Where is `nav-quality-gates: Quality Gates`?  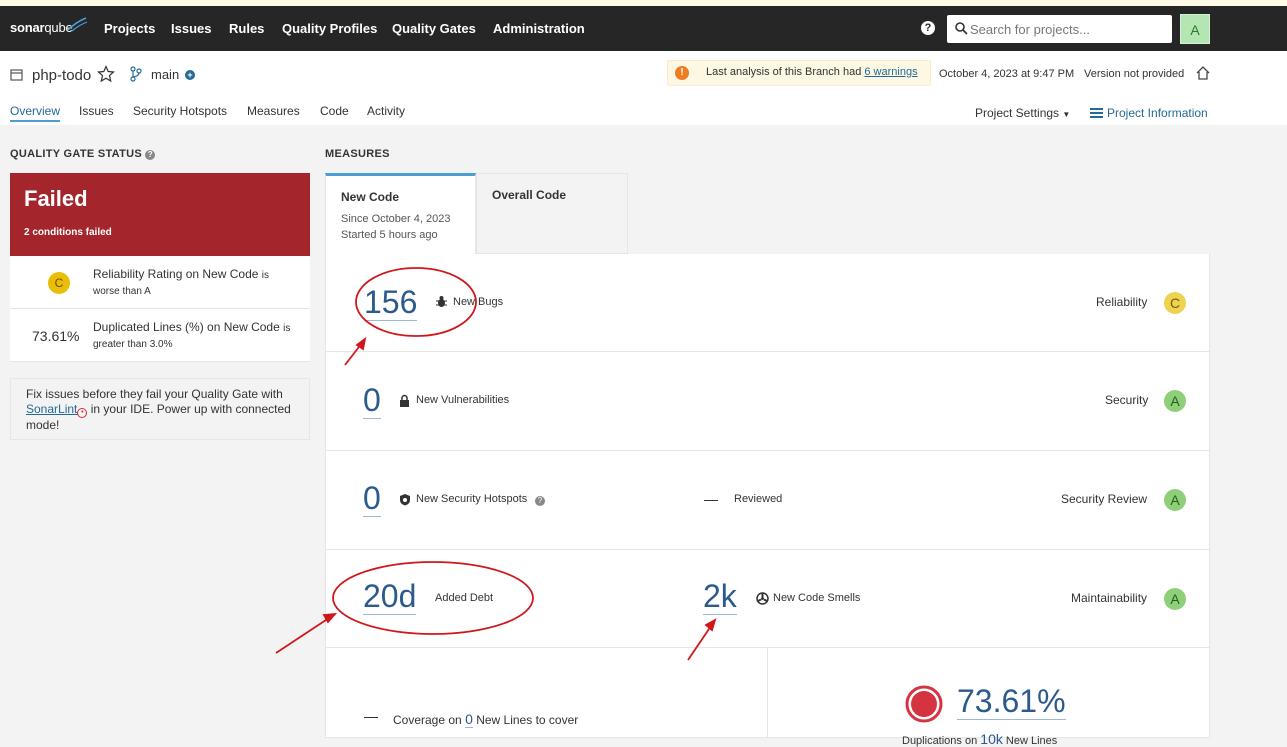
nav-quality-gates: Quality Gates is located at coordinates (434, 28).